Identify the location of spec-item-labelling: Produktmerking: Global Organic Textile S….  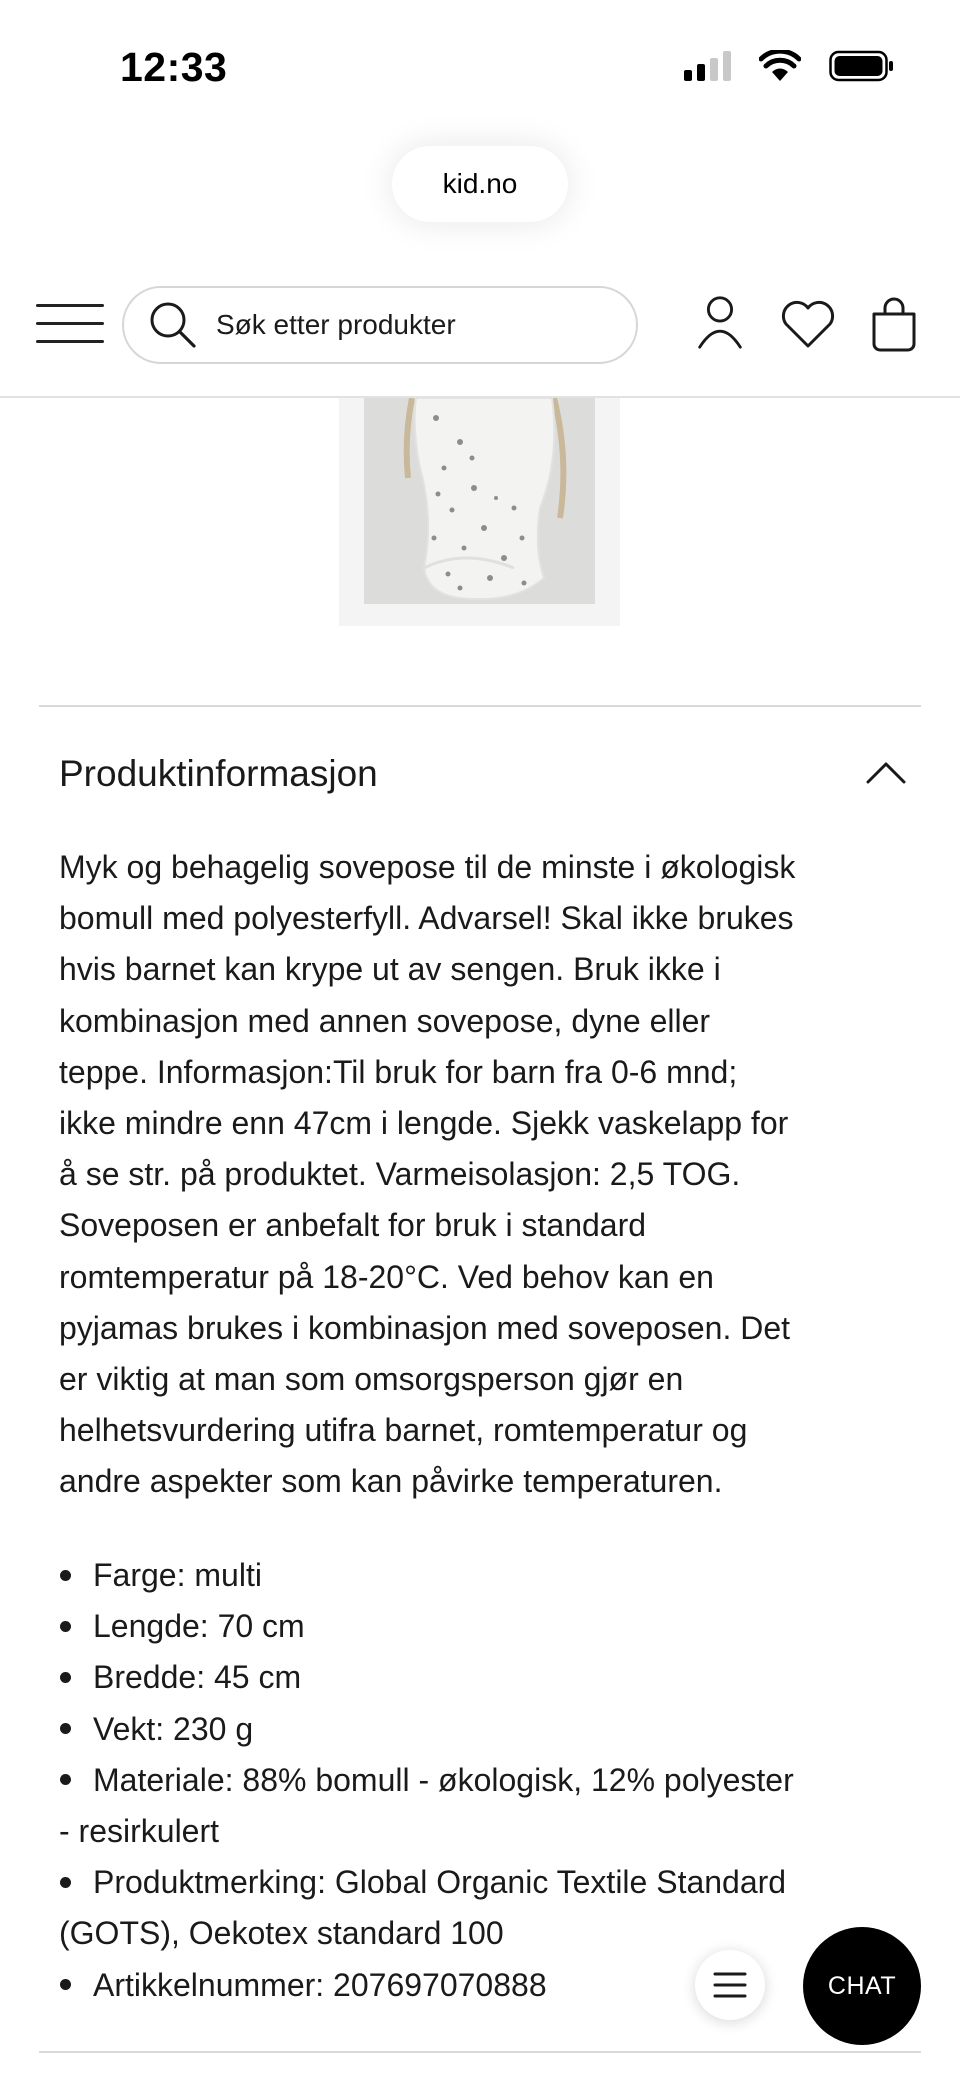
(490, 1882).